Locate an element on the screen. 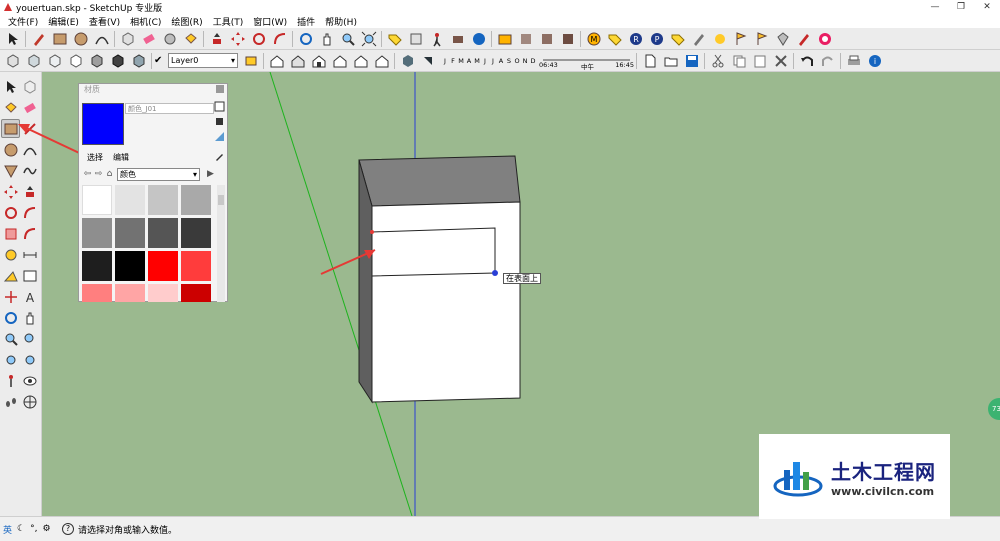 Image resolution: width=1000 pixels, height=541 pixels. gem-icon is located at coordinates (782, 38).